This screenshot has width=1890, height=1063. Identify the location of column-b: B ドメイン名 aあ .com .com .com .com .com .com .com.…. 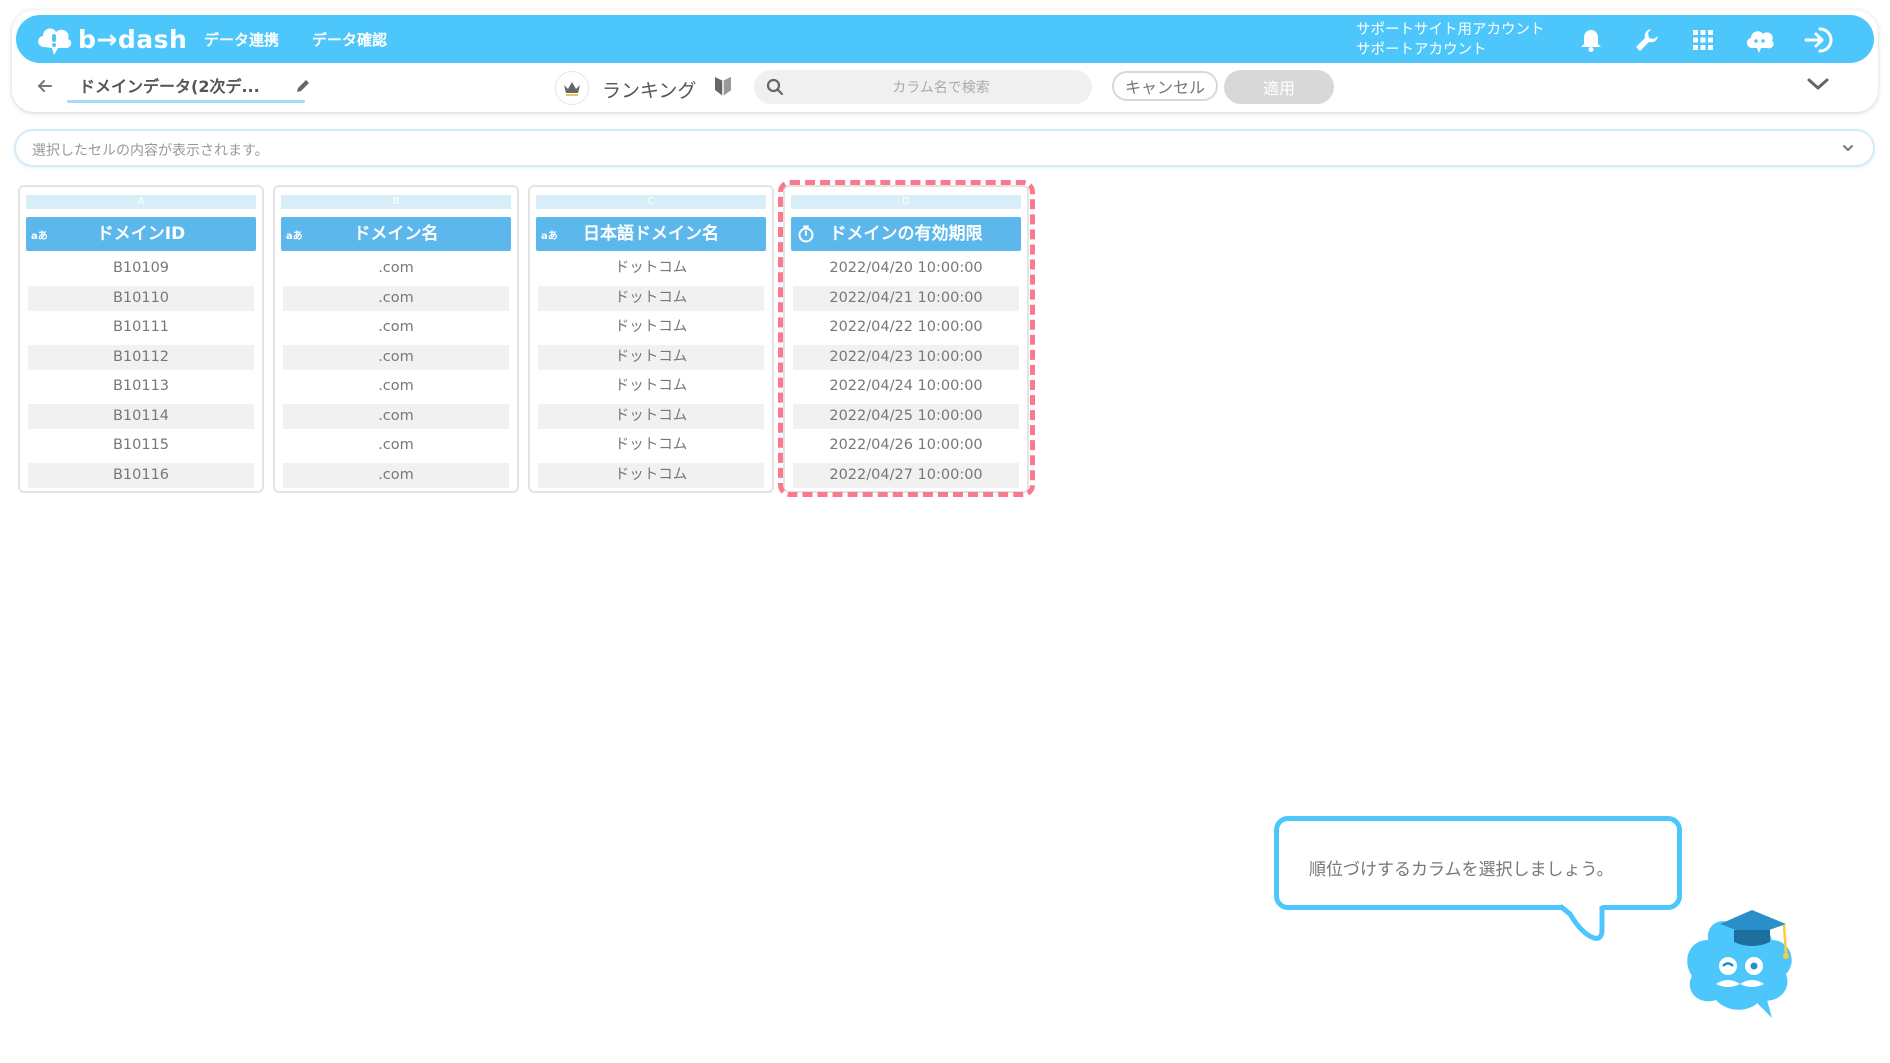
(396, 339).